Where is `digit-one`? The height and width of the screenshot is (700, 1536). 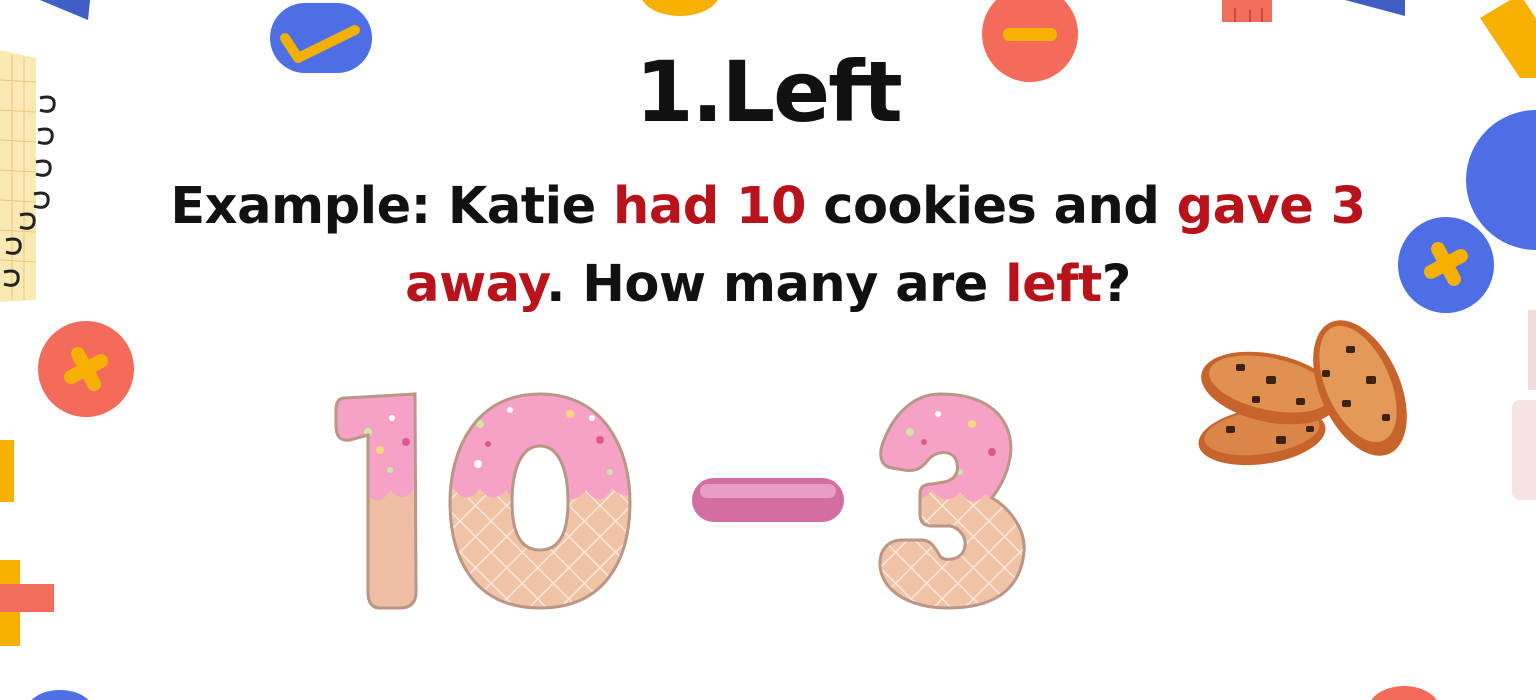 digit-one is located at coordinates (376, 501).